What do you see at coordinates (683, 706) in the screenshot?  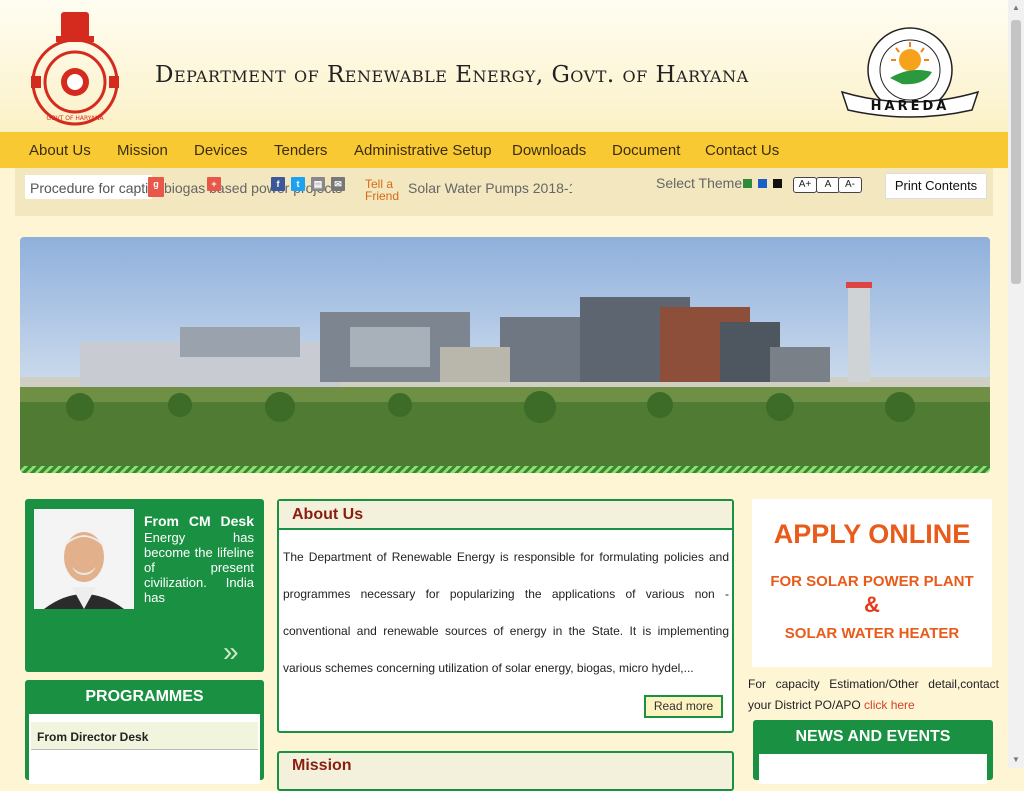 I see `read-more-button: Read more` at bounding box center [683, 706].